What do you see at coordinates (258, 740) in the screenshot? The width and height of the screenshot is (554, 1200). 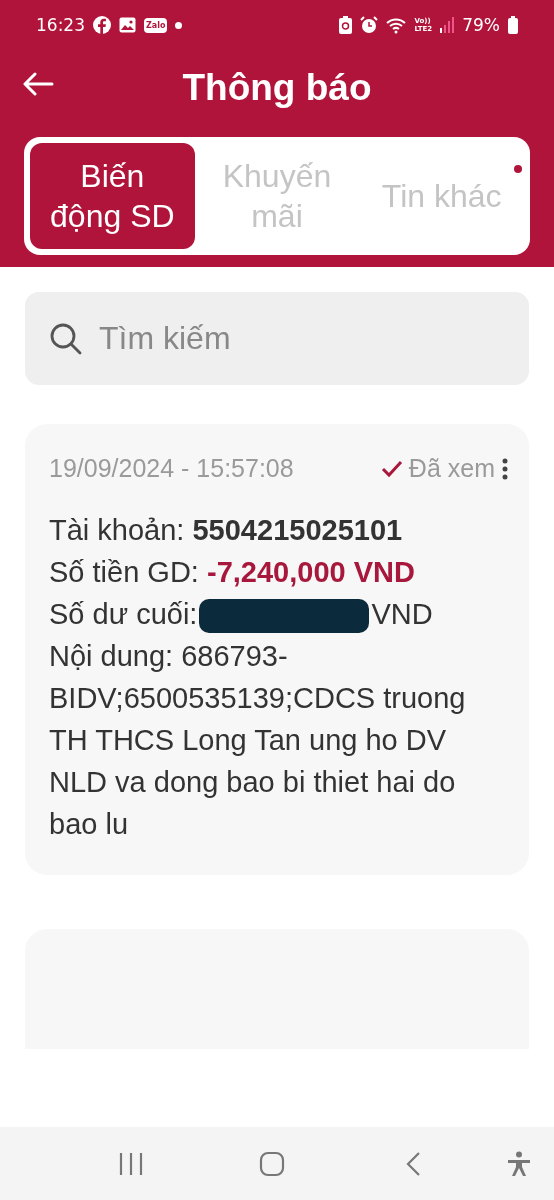 I see `transaction-content: Nội dung: 686793-BIDV;6500535139;CDCS truong TH THCS Long Tan ung ho DV NLD va dong bao bi thiet hai do bao lu` at bounding box center [258, 740].